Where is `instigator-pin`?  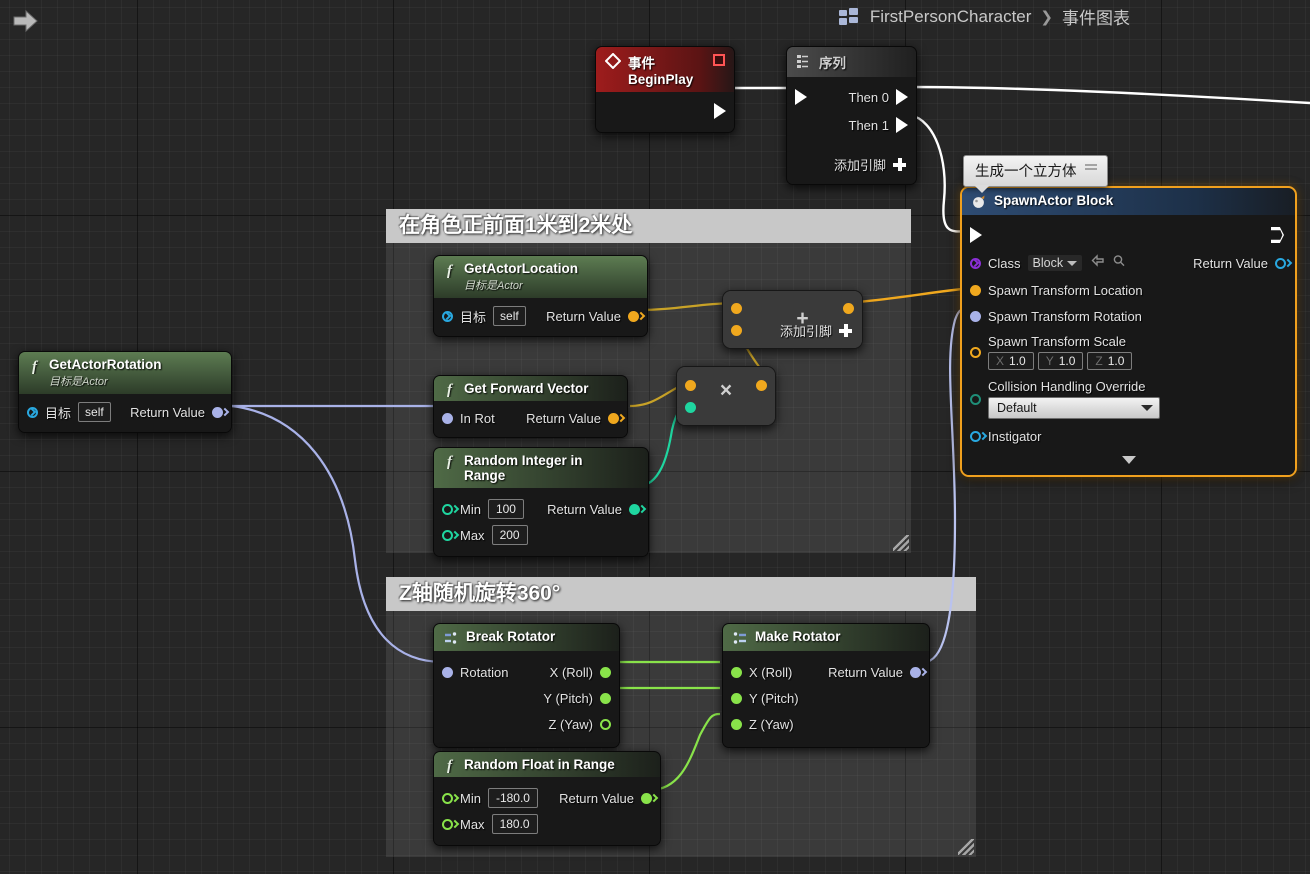
instigator-pin is located at coordinates (975, 436).